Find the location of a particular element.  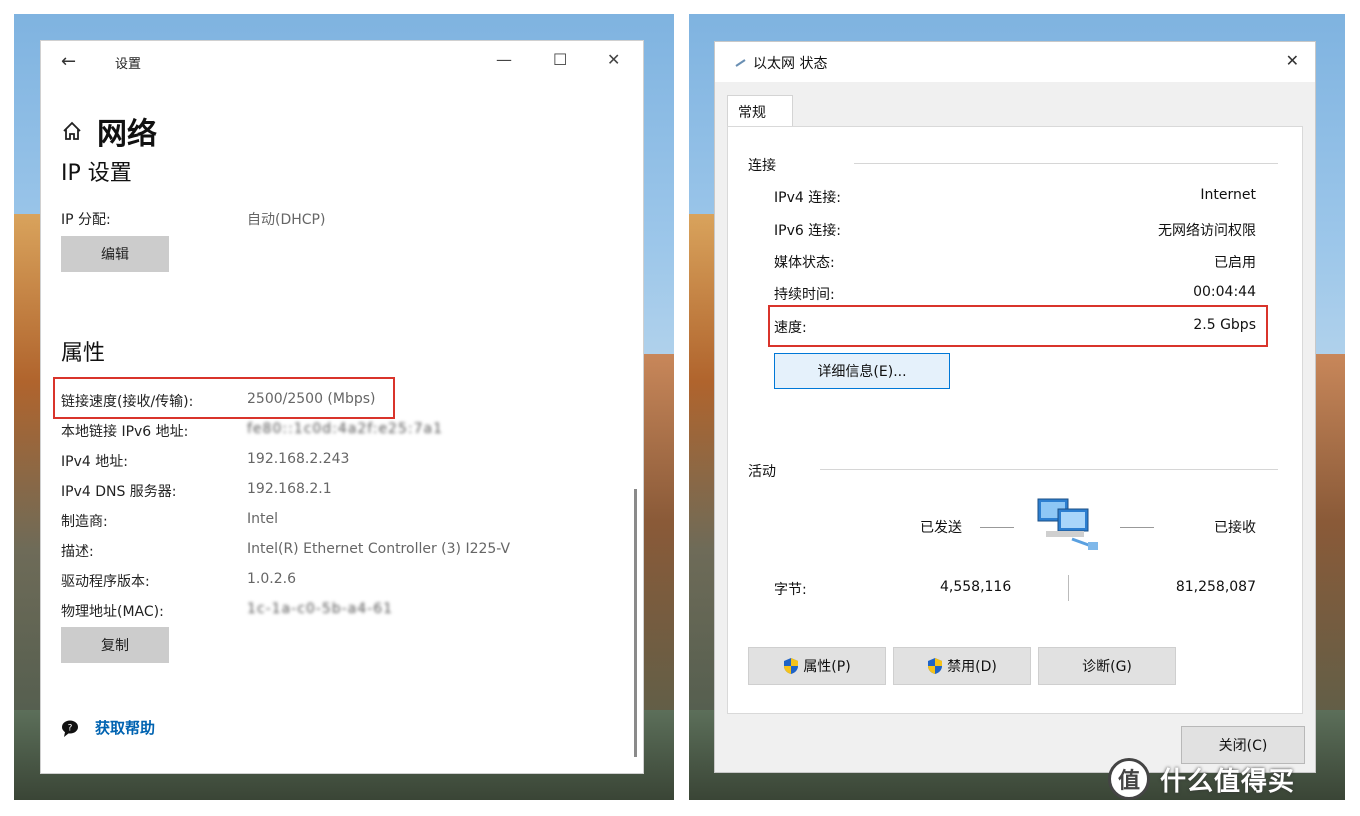

properties-button-label: 属性(P) is located at coordinates (827, 667).